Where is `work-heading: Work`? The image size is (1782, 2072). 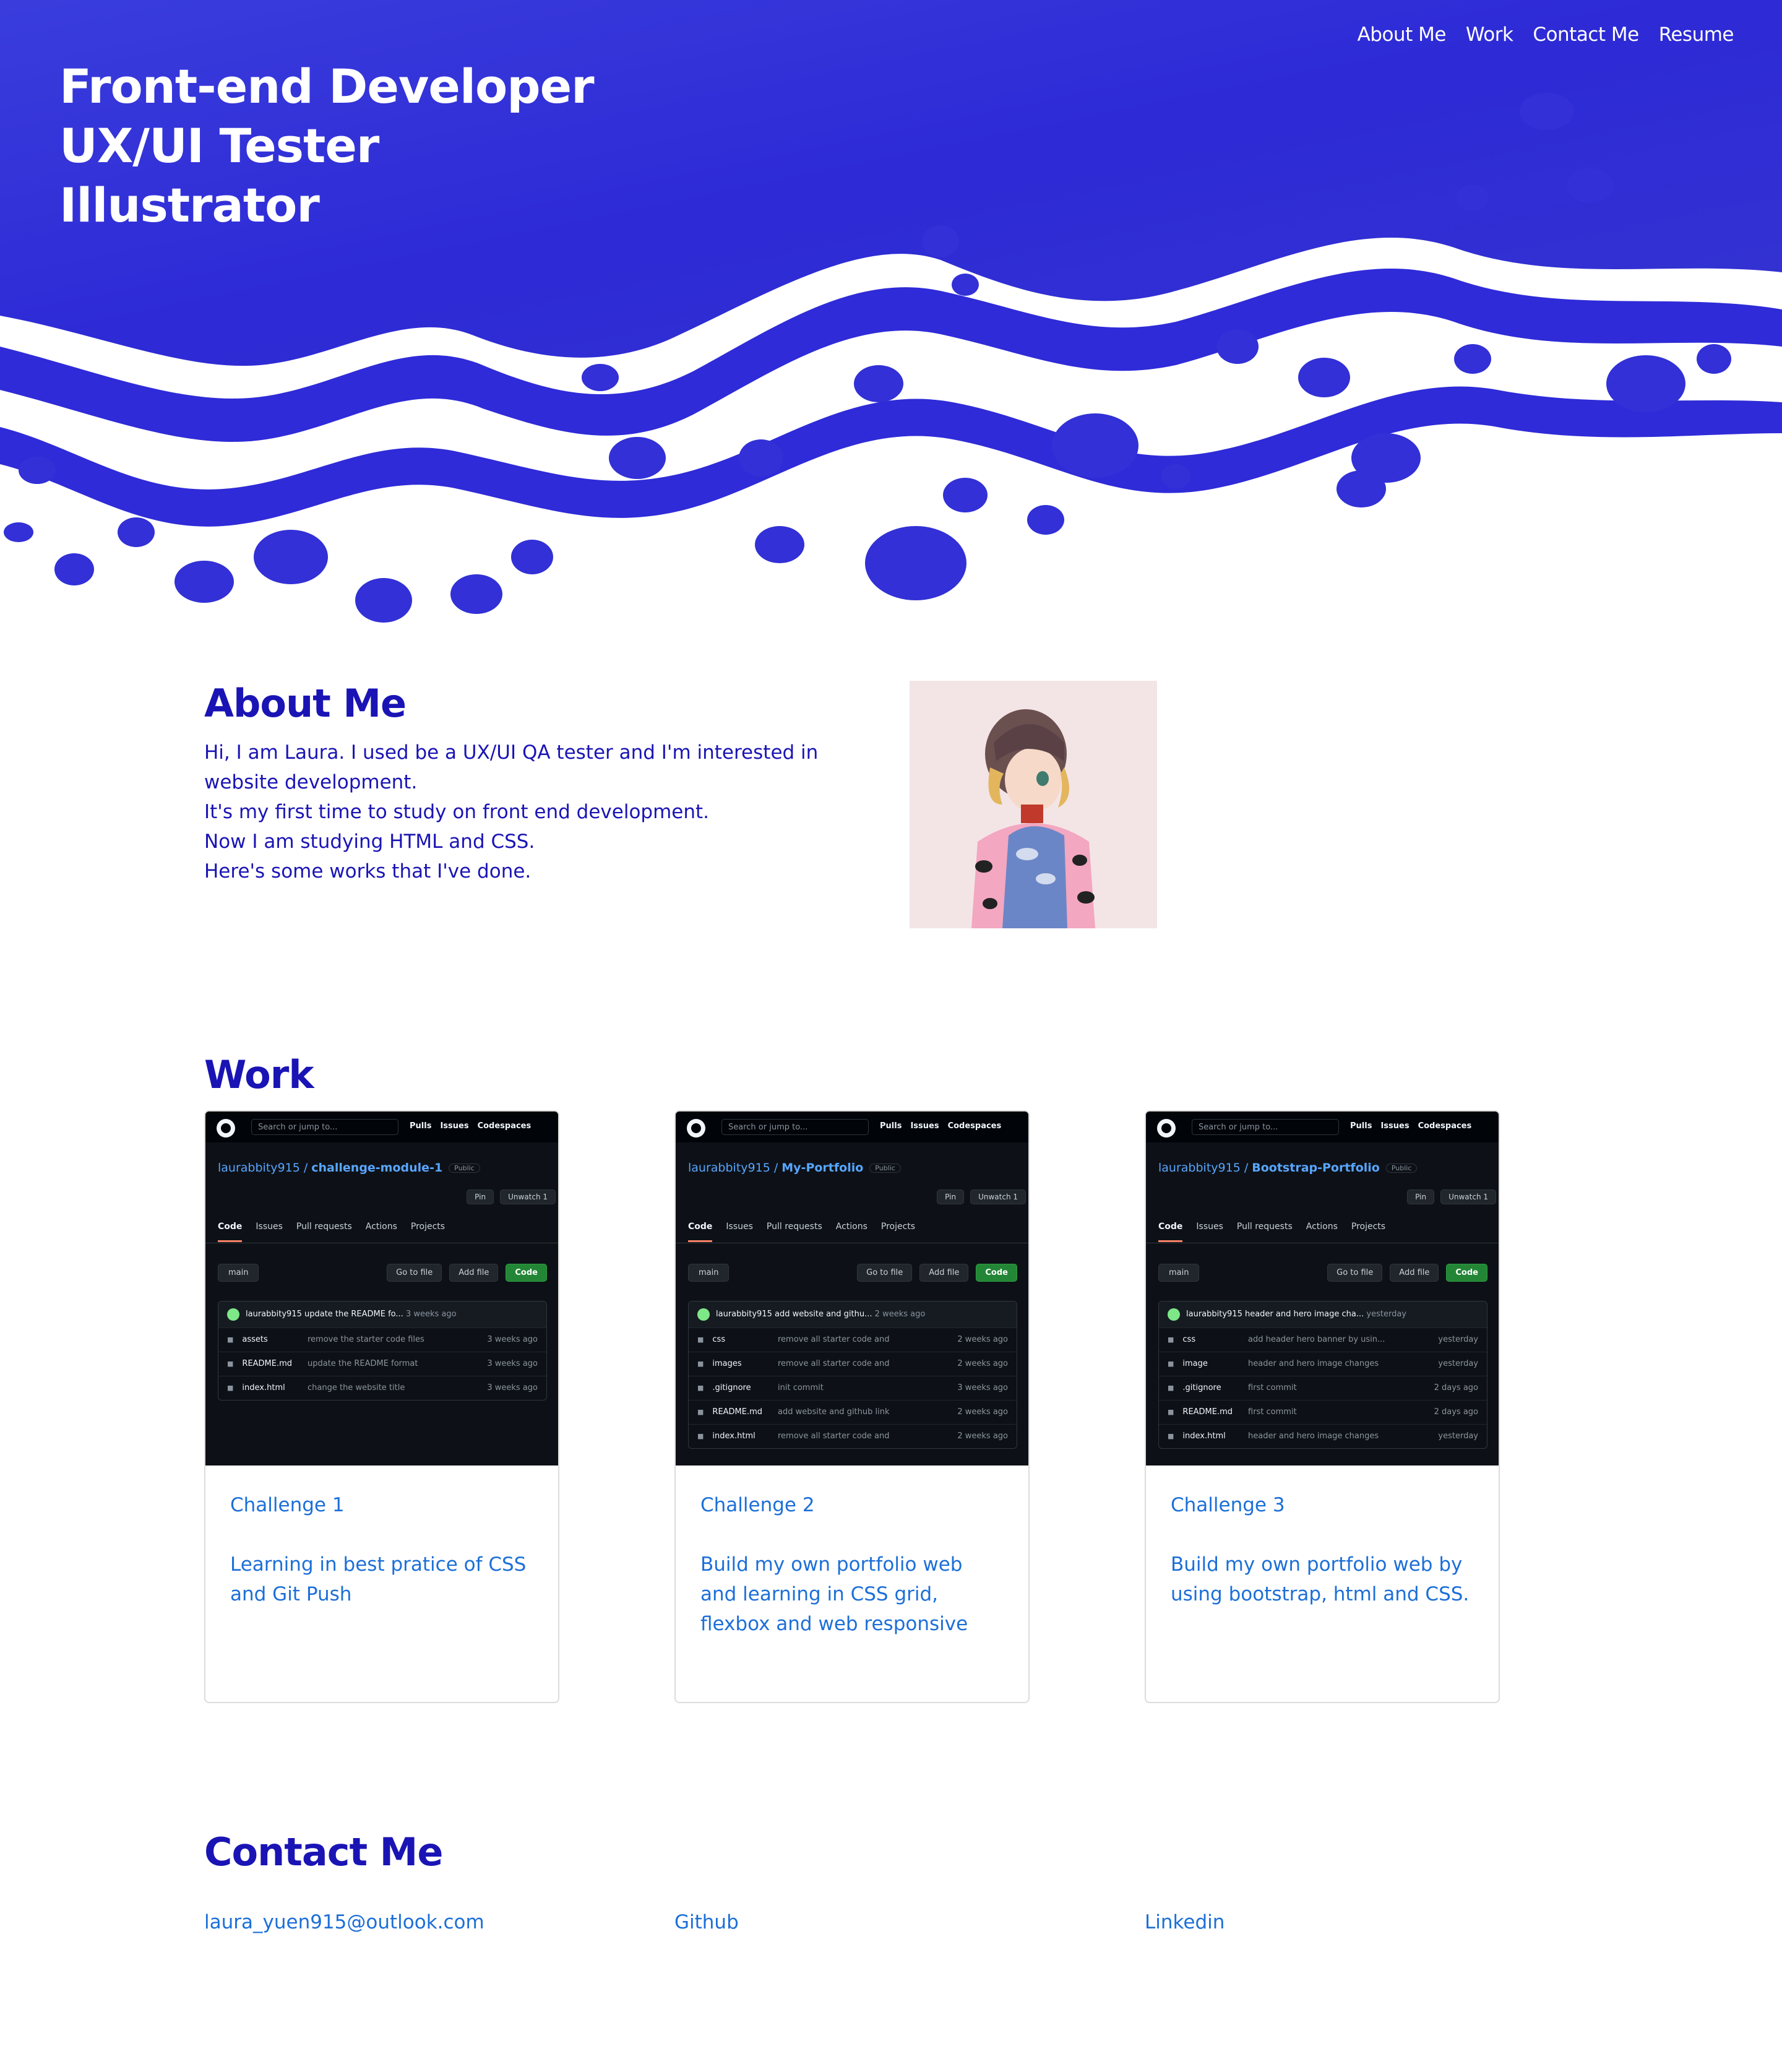
work-heading: Work is located at coordinates (259, 1074).